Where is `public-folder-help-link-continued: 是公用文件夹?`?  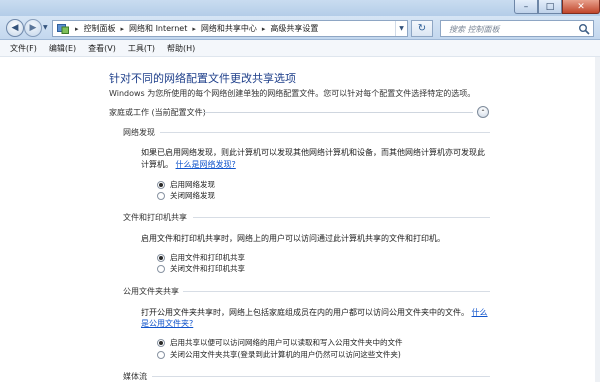 public-folder-help-link-continued: 是公用文件夹? is located at coordinates (167, 323).